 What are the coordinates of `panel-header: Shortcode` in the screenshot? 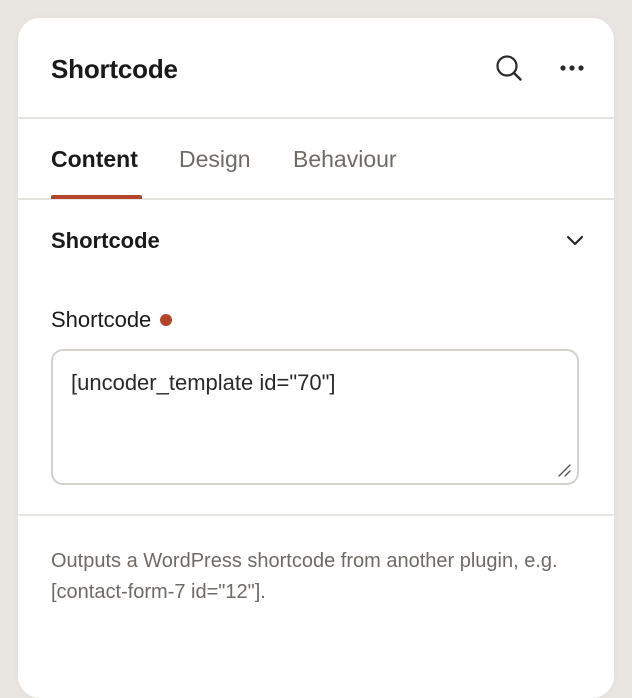 It's located at (316, 68).